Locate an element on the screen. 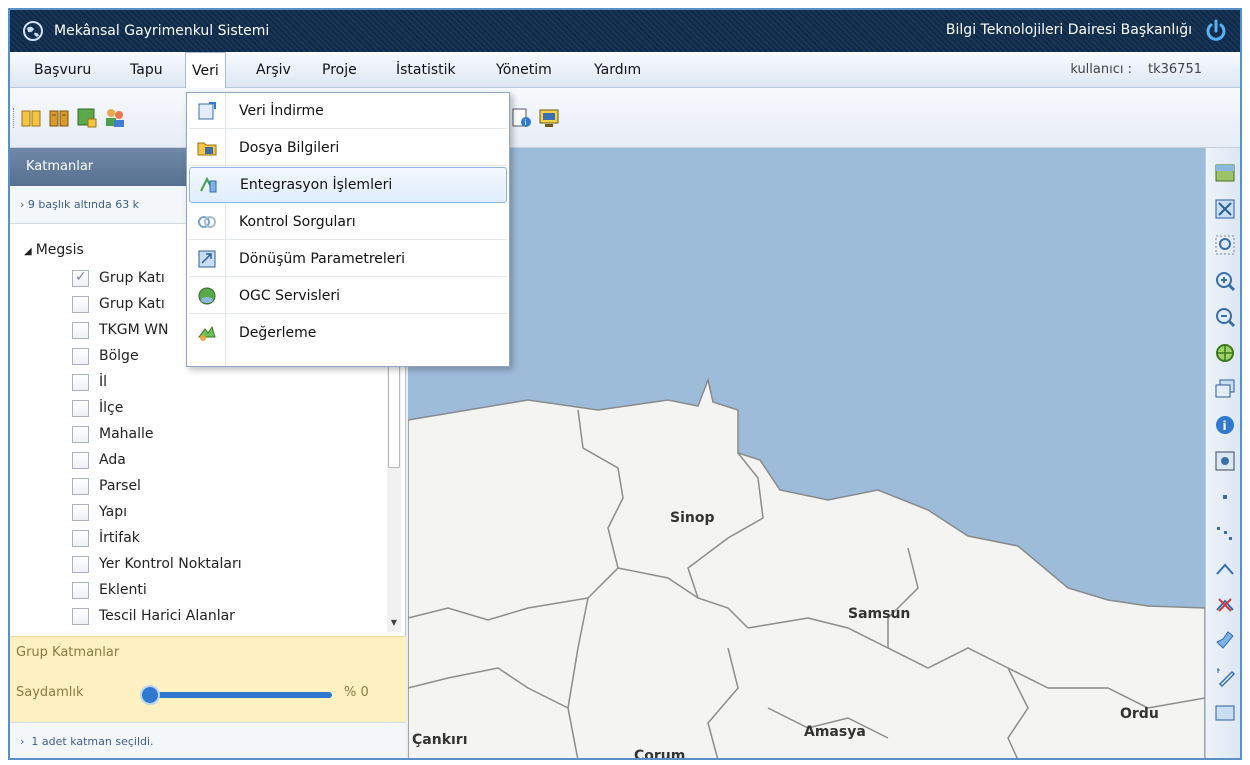 Image resolution: width=1250 pixels, height=765 pixels. opacity-slider-knob is located at coordinates (150, 695).